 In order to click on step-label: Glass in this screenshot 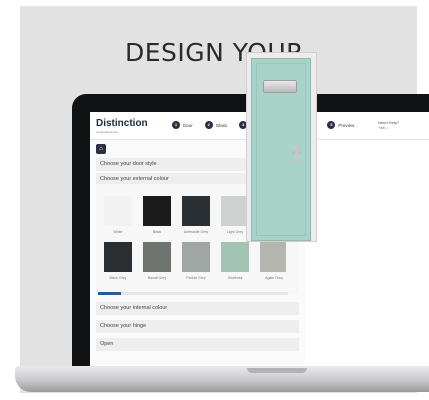, I will do `click(221, 125)`.